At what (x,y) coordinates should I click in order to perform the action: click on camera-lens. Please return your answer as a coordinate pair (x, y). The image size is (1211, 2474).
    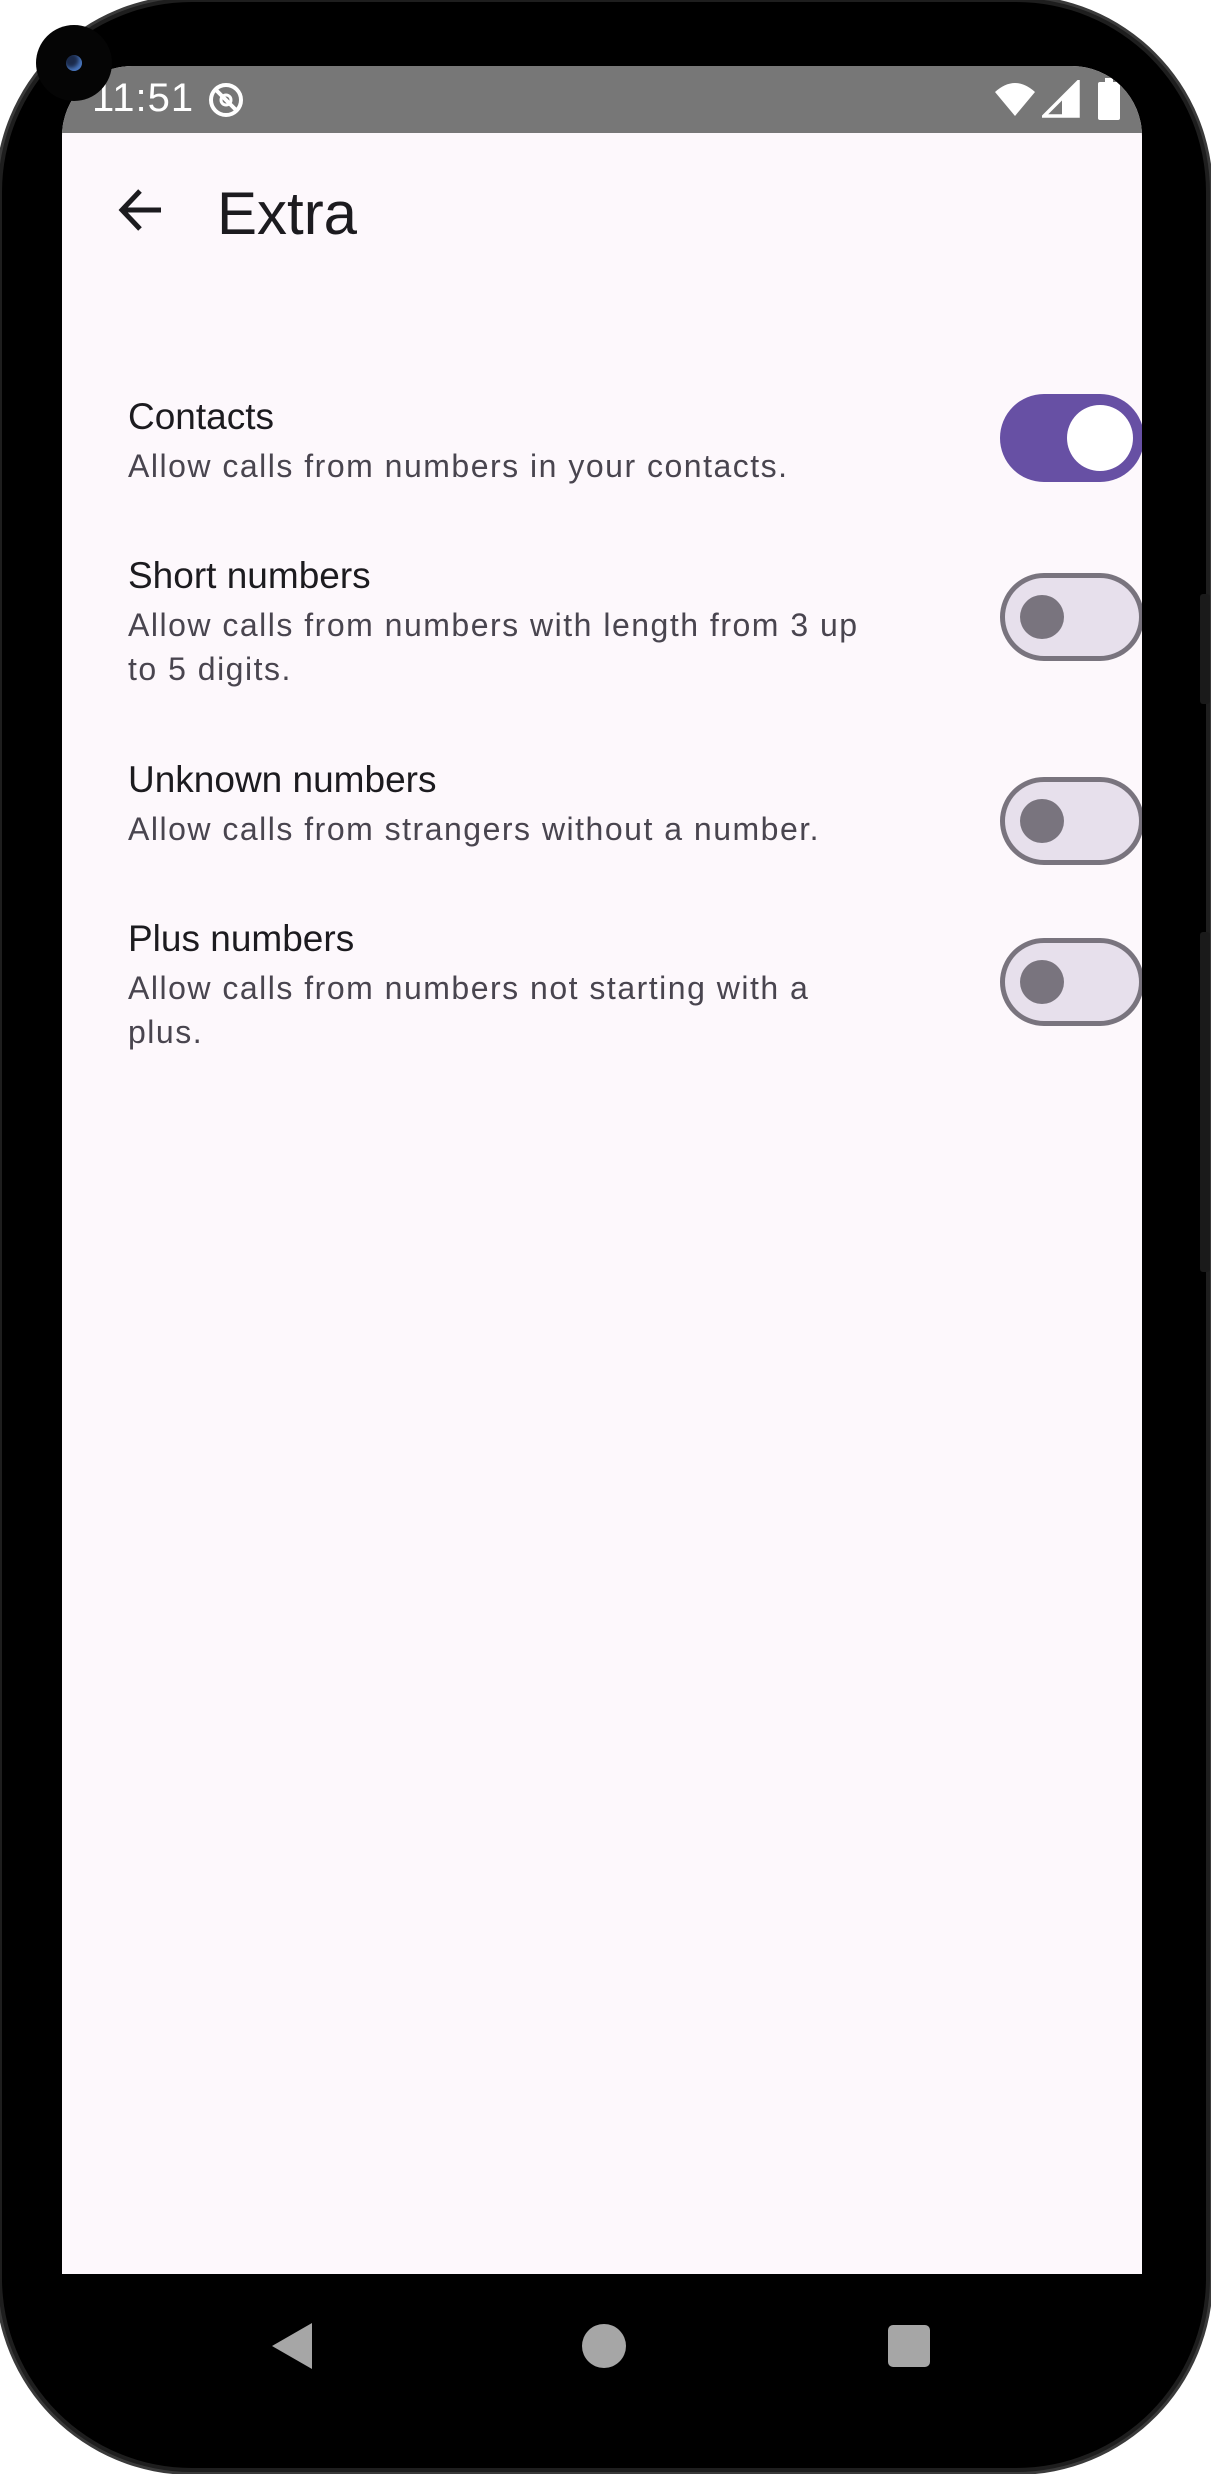
    Looking at the image, I should click on (74, 63).